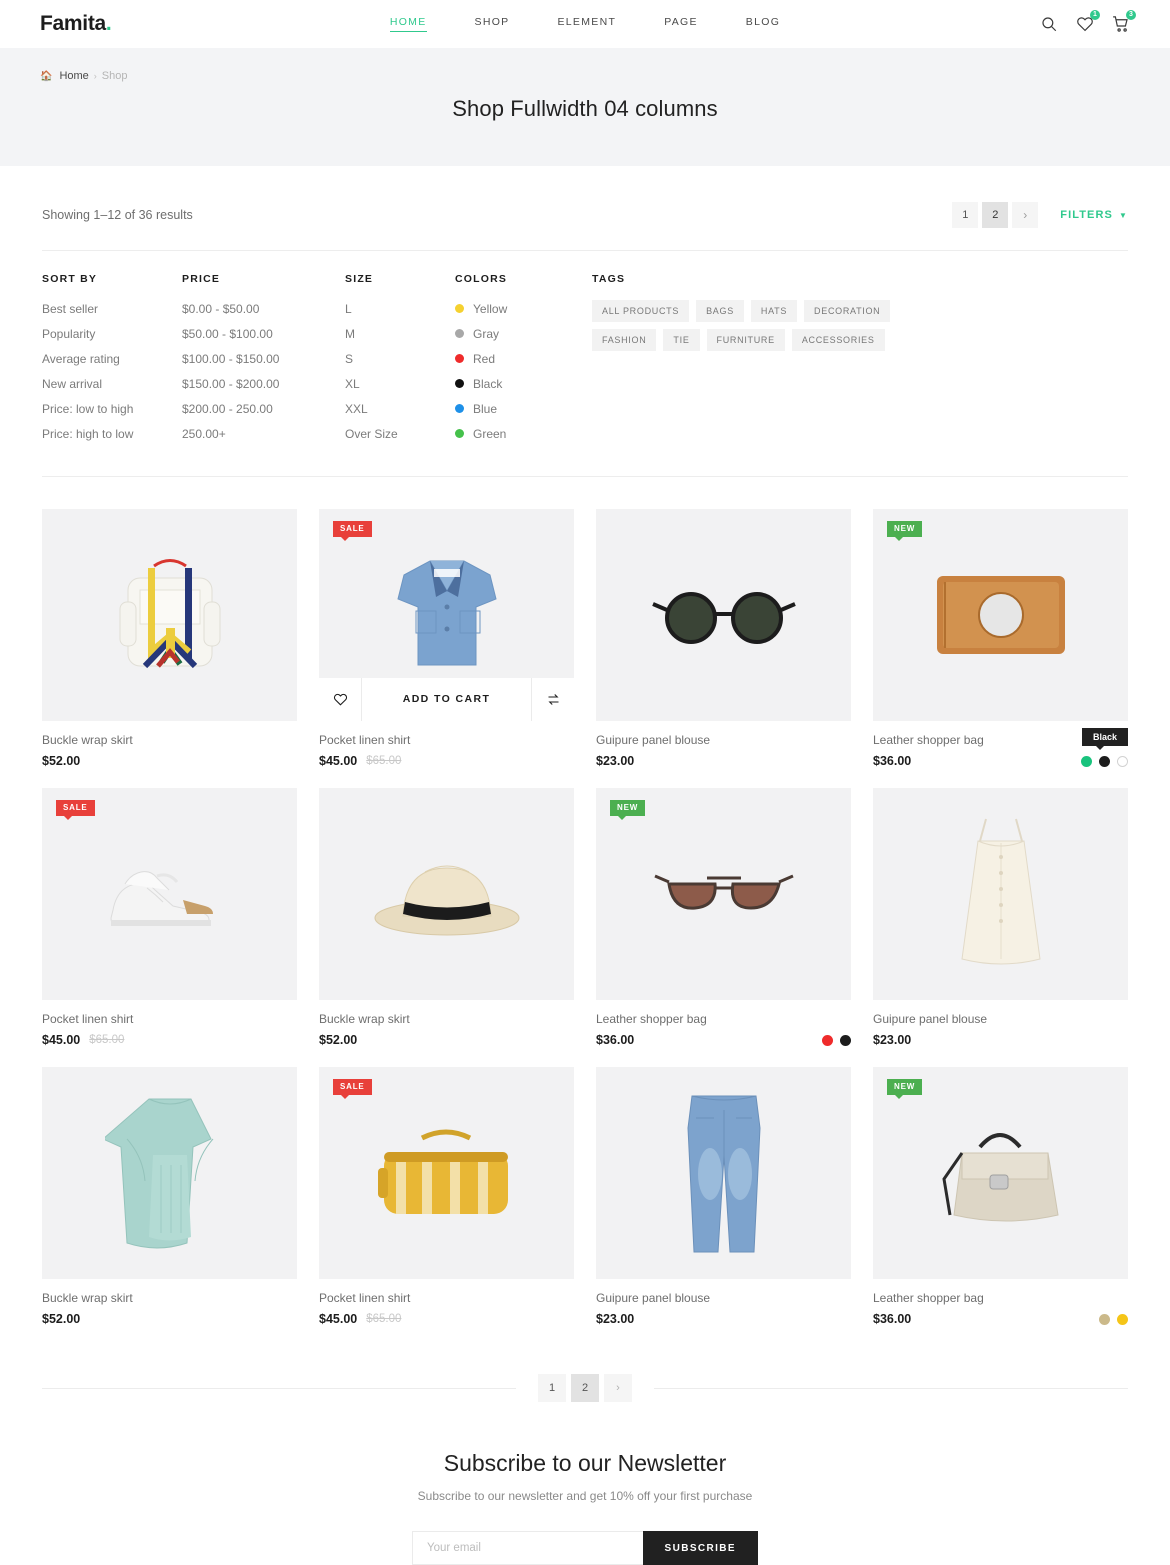 The width and height of the screenshot is (1170, 1565). Describe the element at coordinates (552, 1388) in the screenshot. I see `bottom-page-1: 1` at that location.